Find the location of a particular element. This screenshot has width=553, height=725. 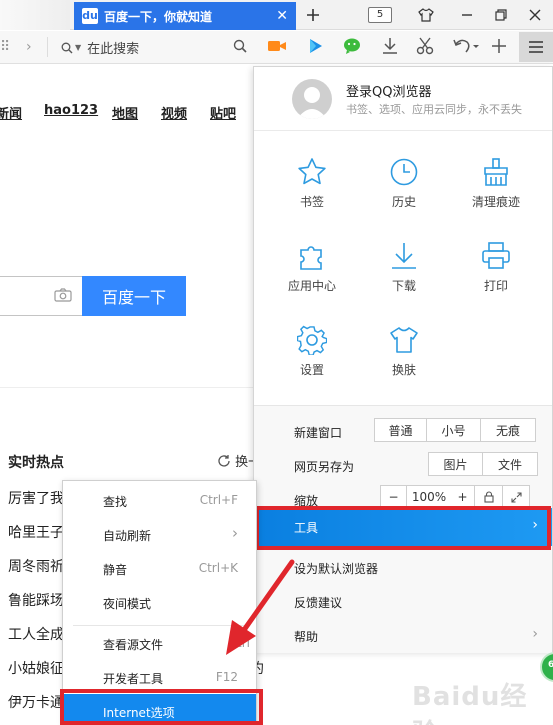

plus-icon is located at coordinates (313, 15).